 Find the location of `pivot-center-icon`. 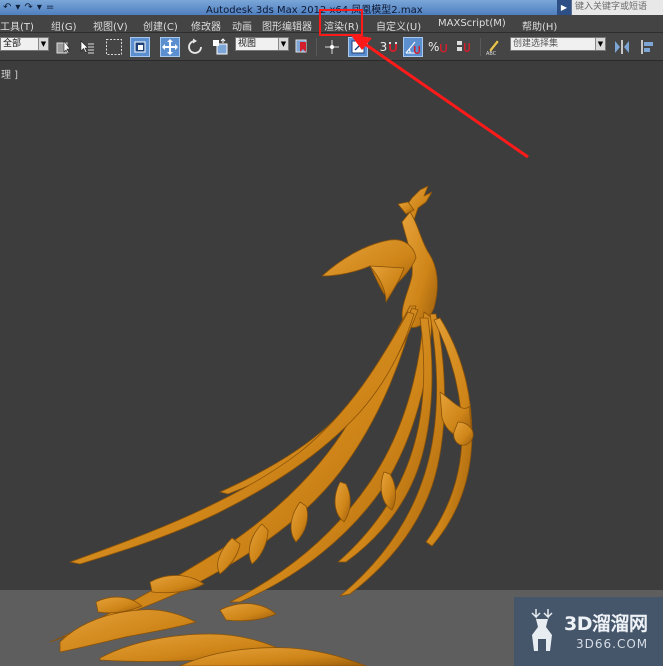

pivot-center-icon is located at coordinates (301, 46).